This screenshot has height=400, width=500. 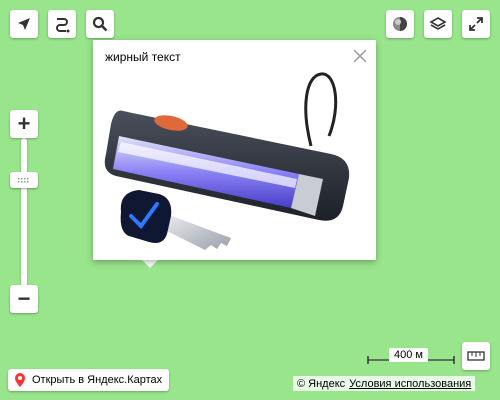 What do you see at coordinates (408, 355) in the screenshot?
I see `scale-label: 400 м` at bounding box center [408, 355].